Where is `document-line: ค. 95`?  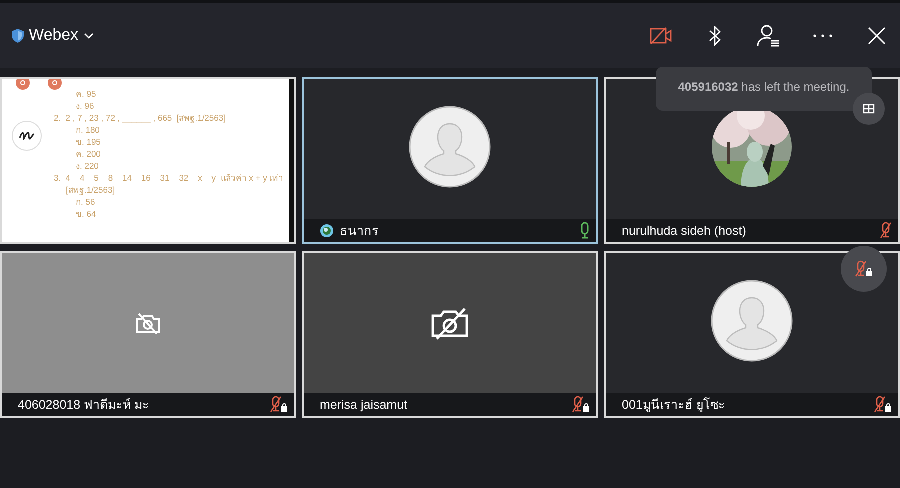
document-line: ค. 95 is located at coordinates (86, 94).